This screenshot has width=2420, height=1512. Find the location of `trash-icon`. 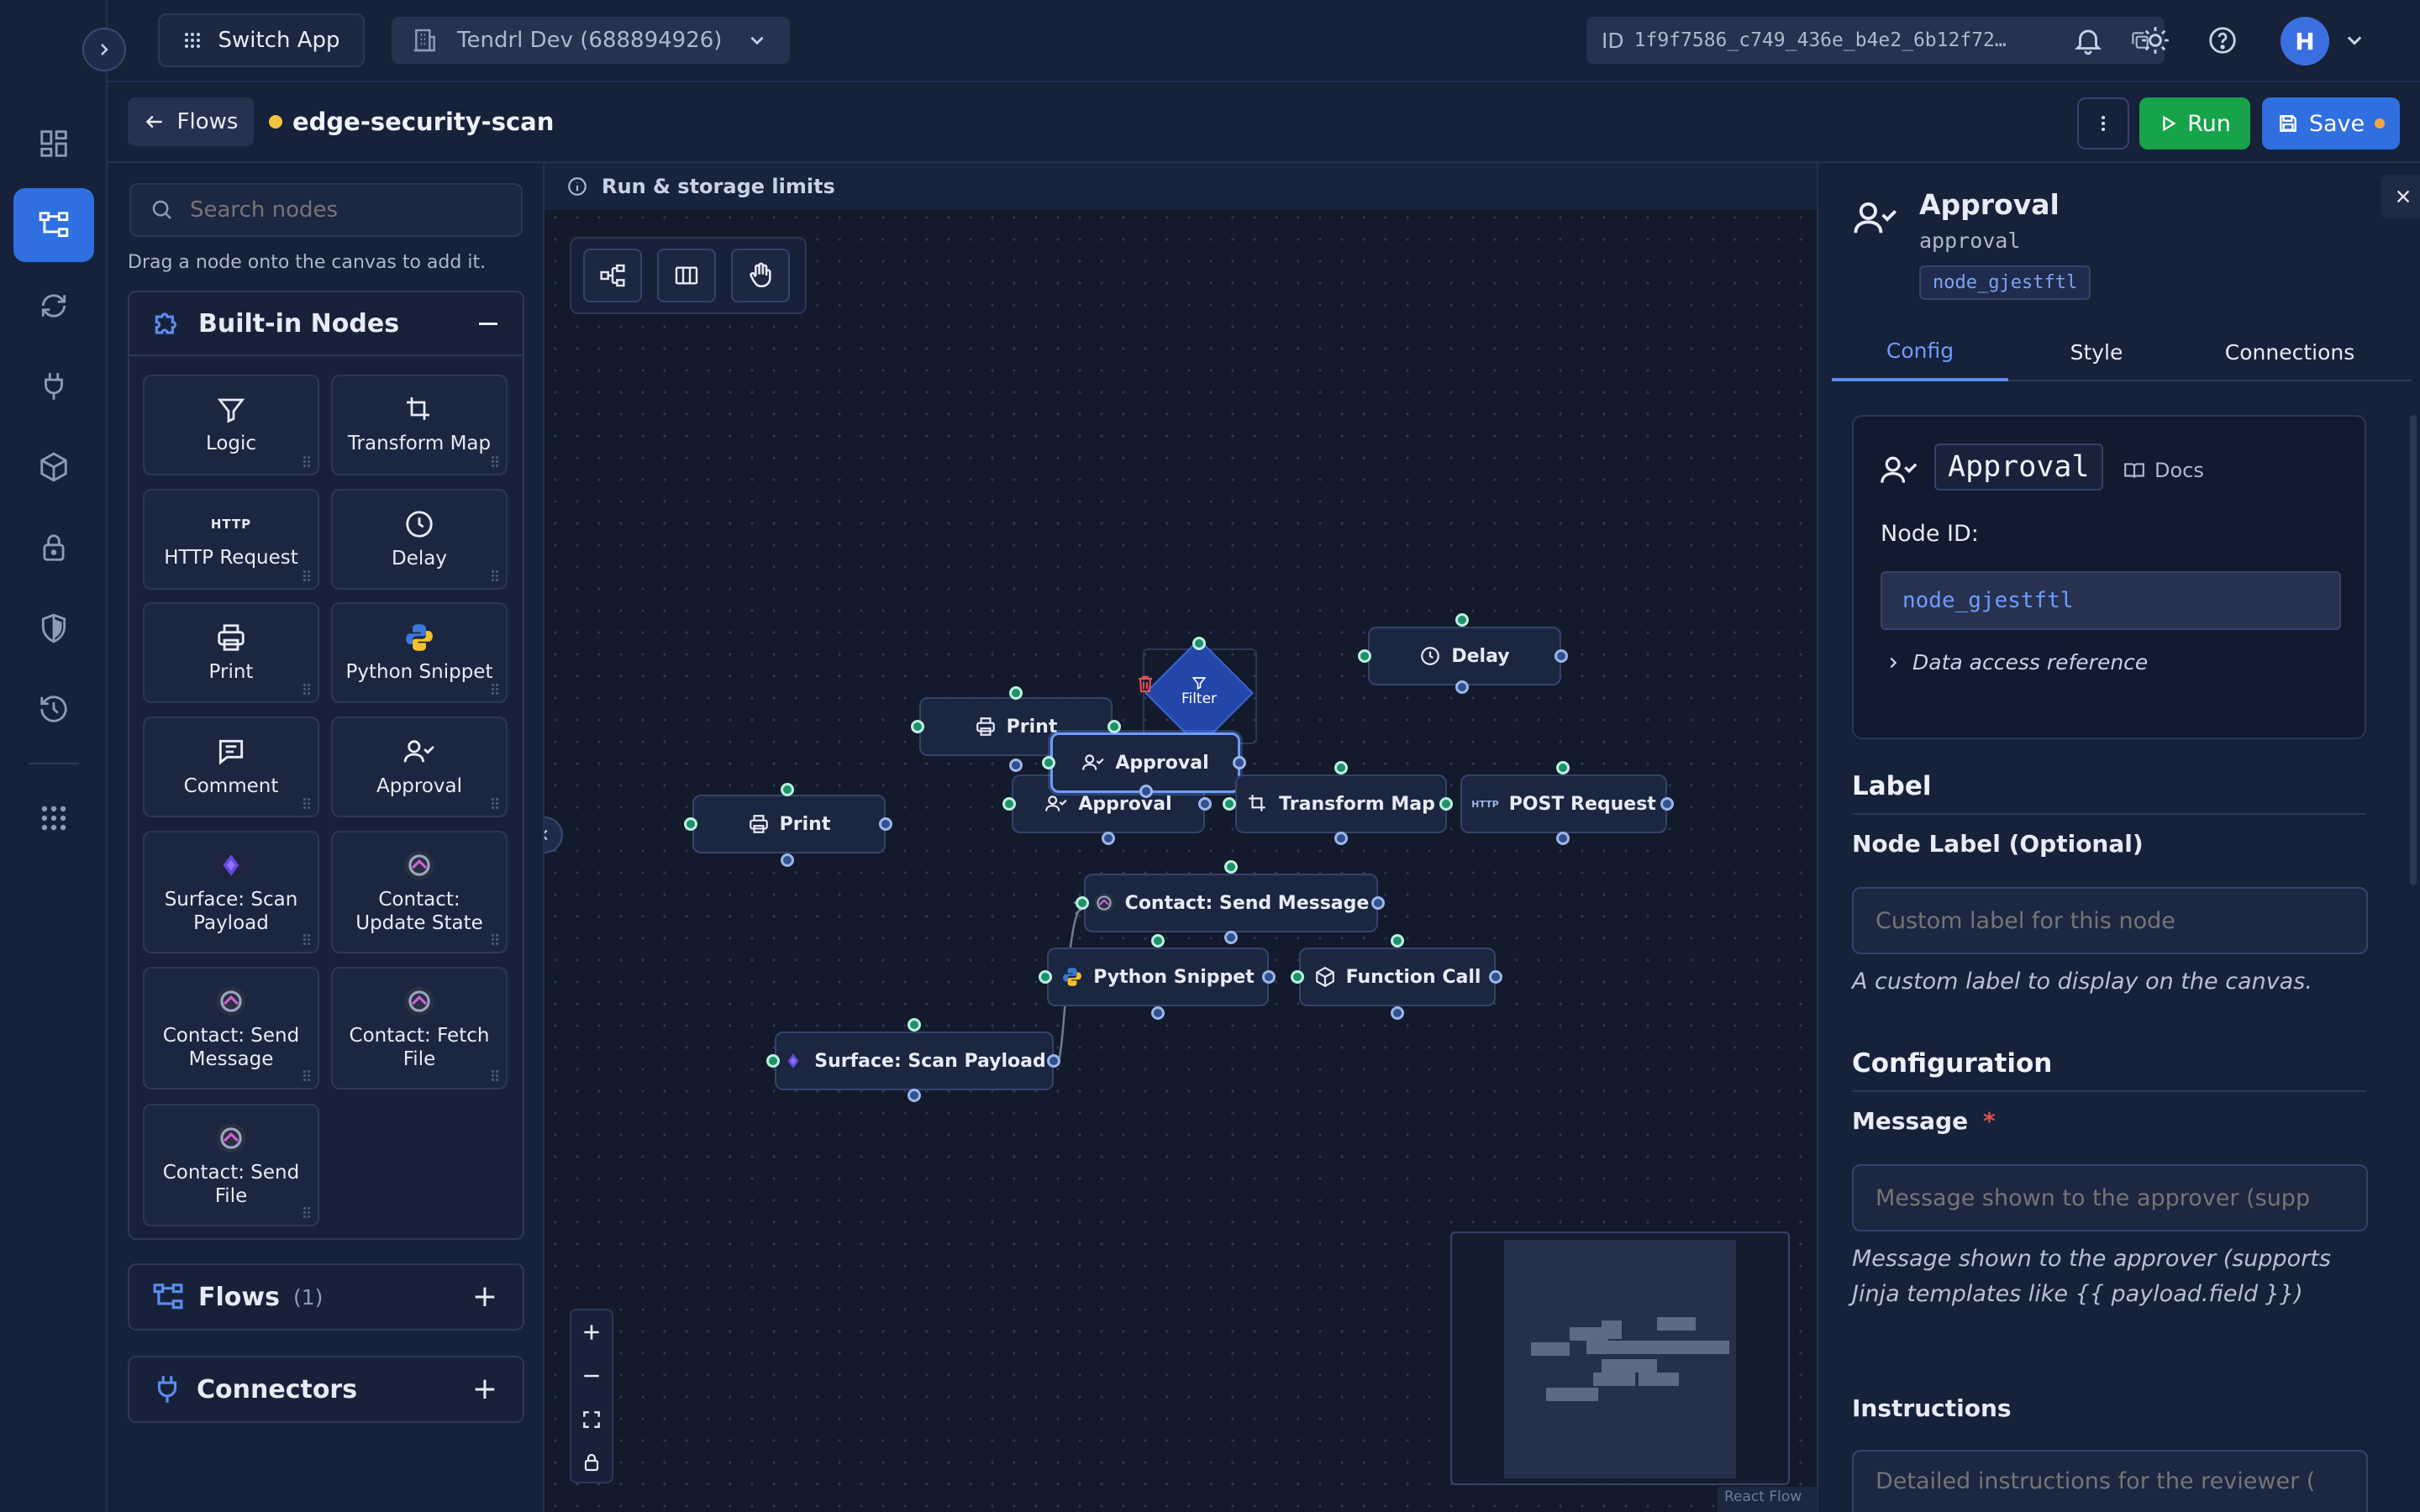

trash-icon is located at coordinates (1145, 684).